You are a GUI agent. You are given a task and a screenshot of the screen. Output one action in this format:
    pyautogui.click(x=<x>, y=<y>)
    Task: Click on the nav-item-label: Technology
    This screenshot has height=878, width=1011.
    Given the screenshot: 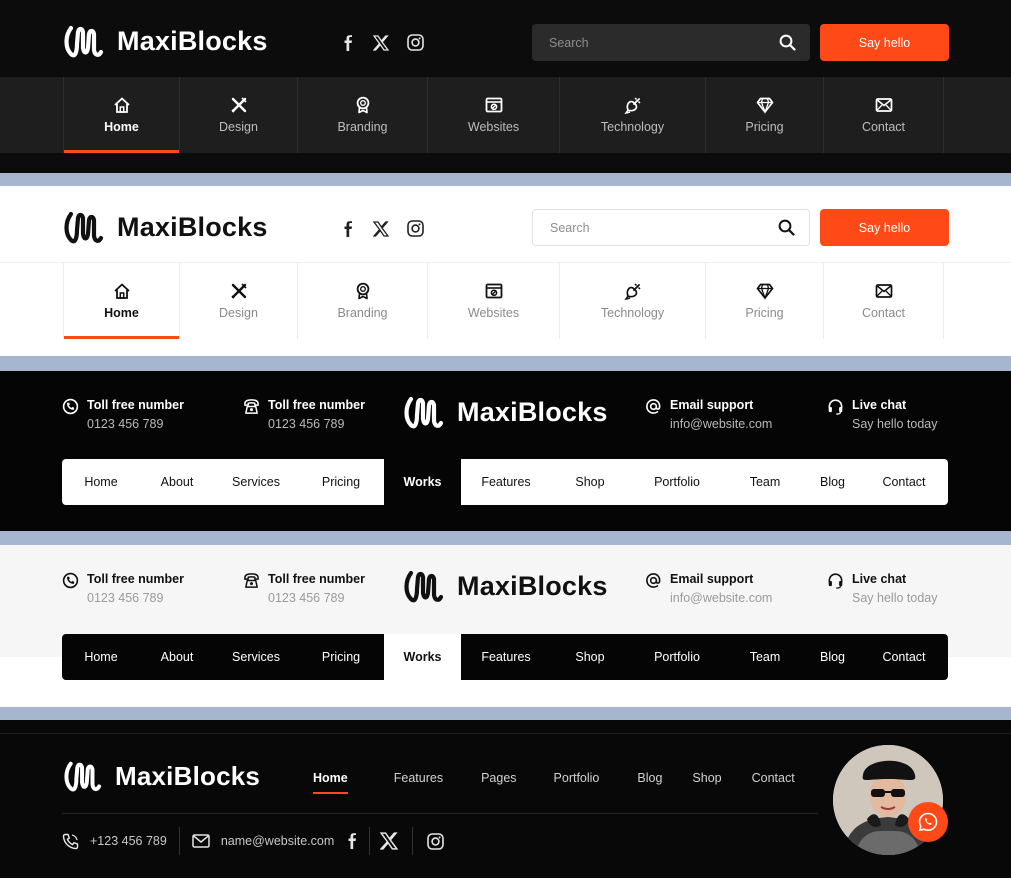 What is the action you would take?
    pyautogui.click(x=632, y=313)
    